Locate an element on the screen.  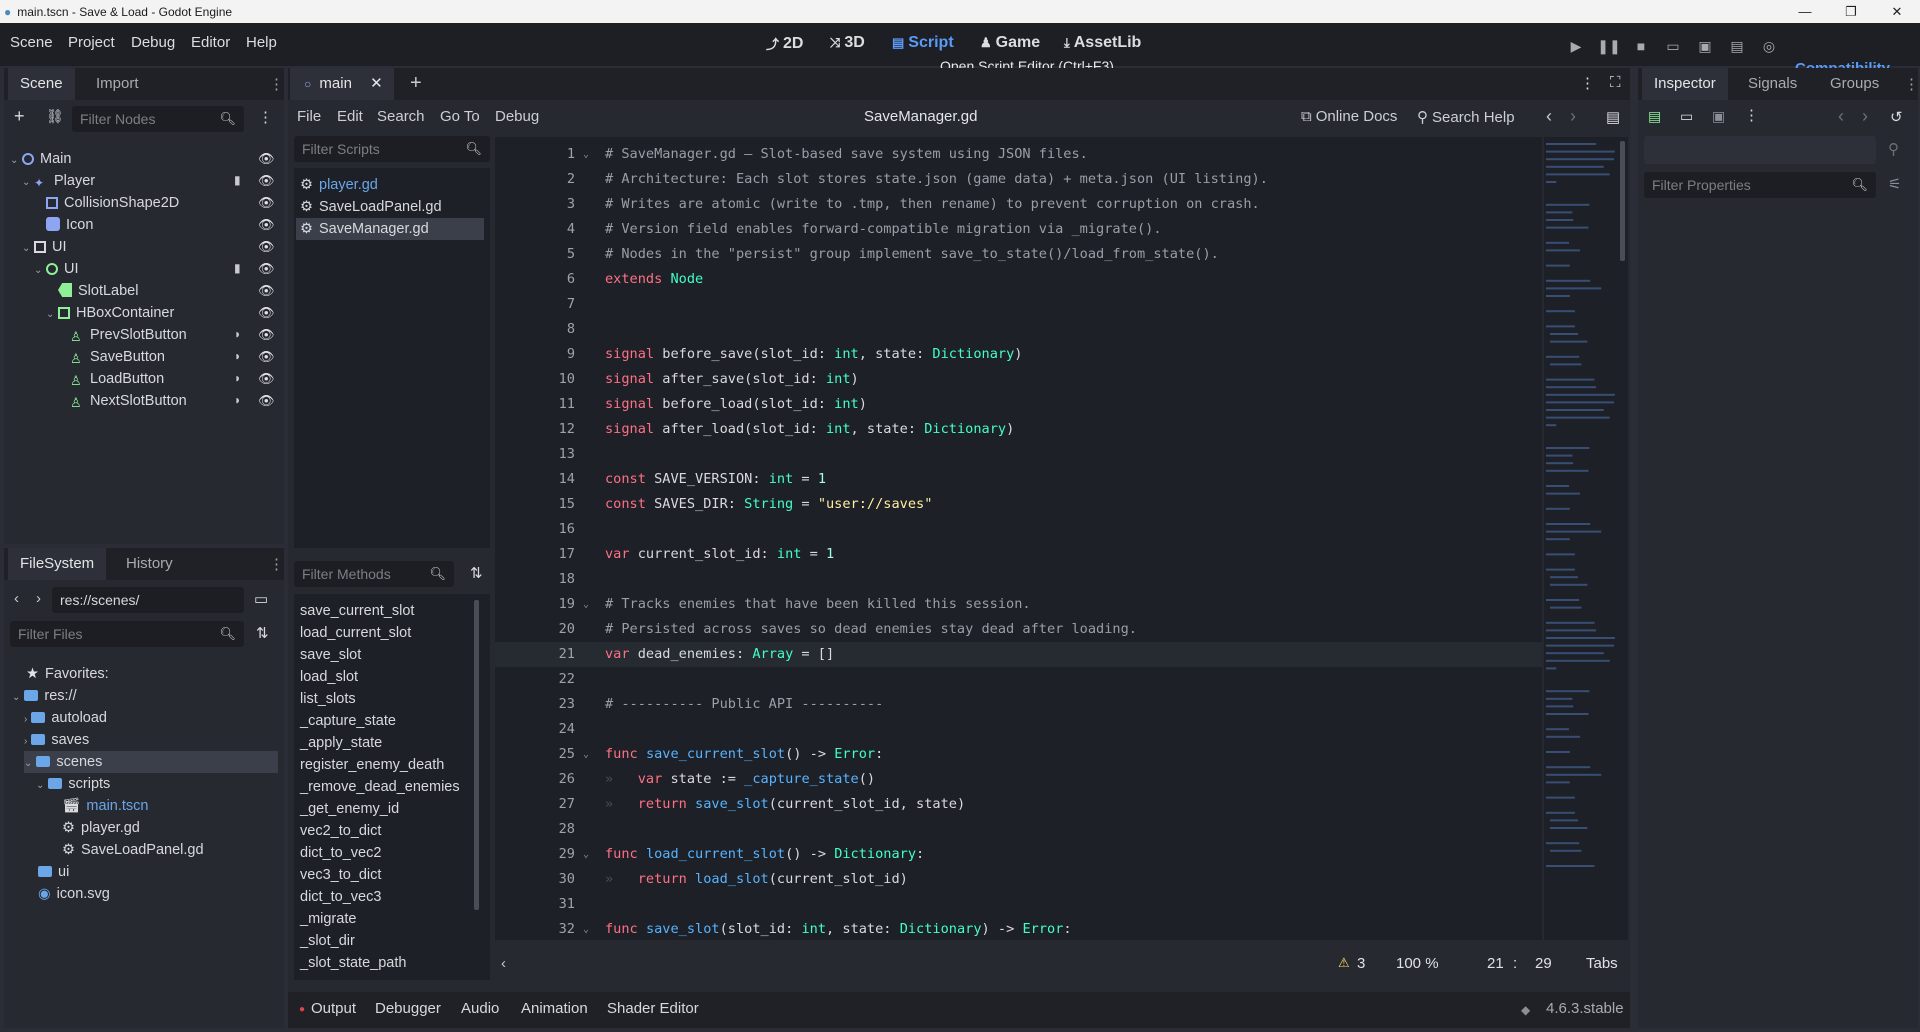
method-item: _capture_state is located at coordinates (348, 721).